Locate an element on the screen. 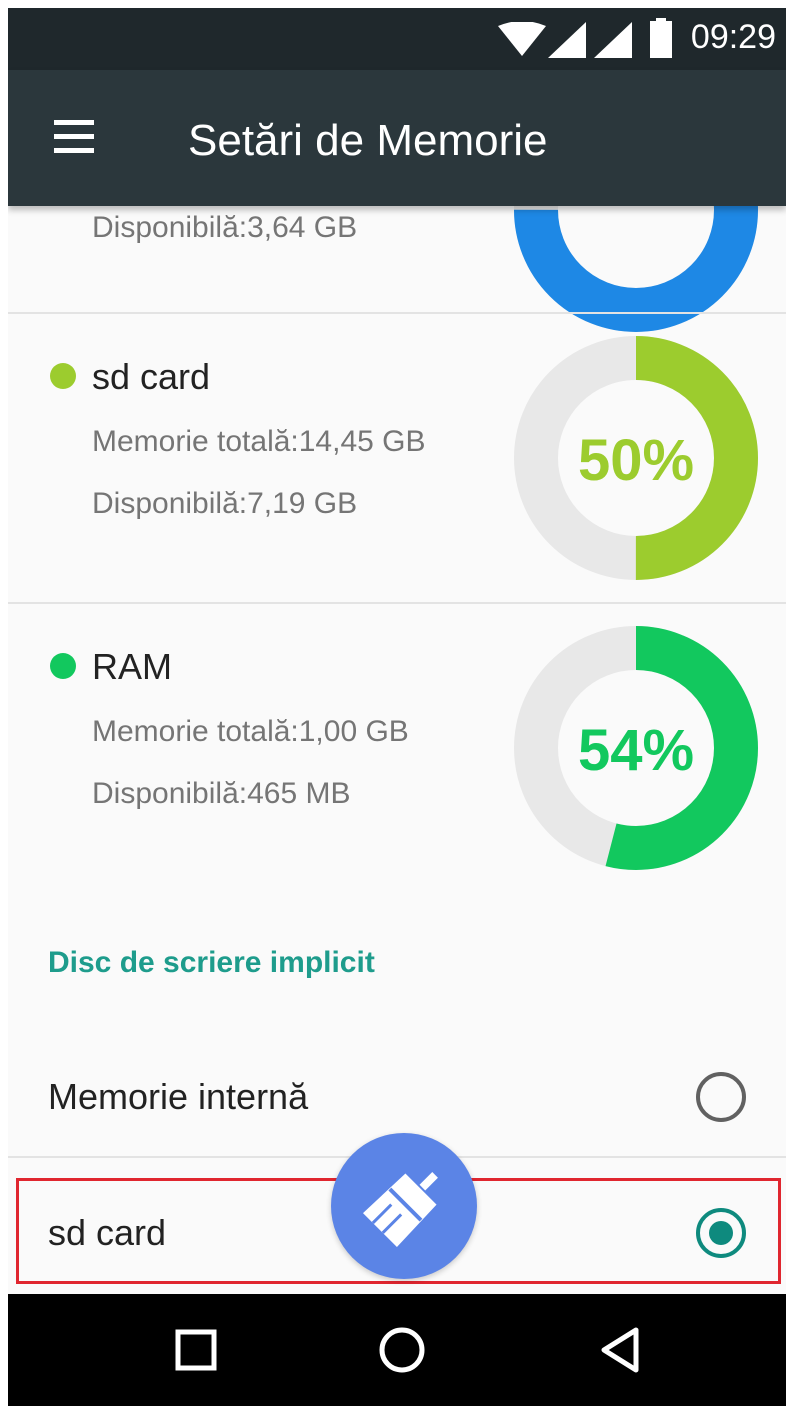 Image resolution: width=786 pixels, height=1406 pixels. battery-icon is located at coordinates (661, 38).